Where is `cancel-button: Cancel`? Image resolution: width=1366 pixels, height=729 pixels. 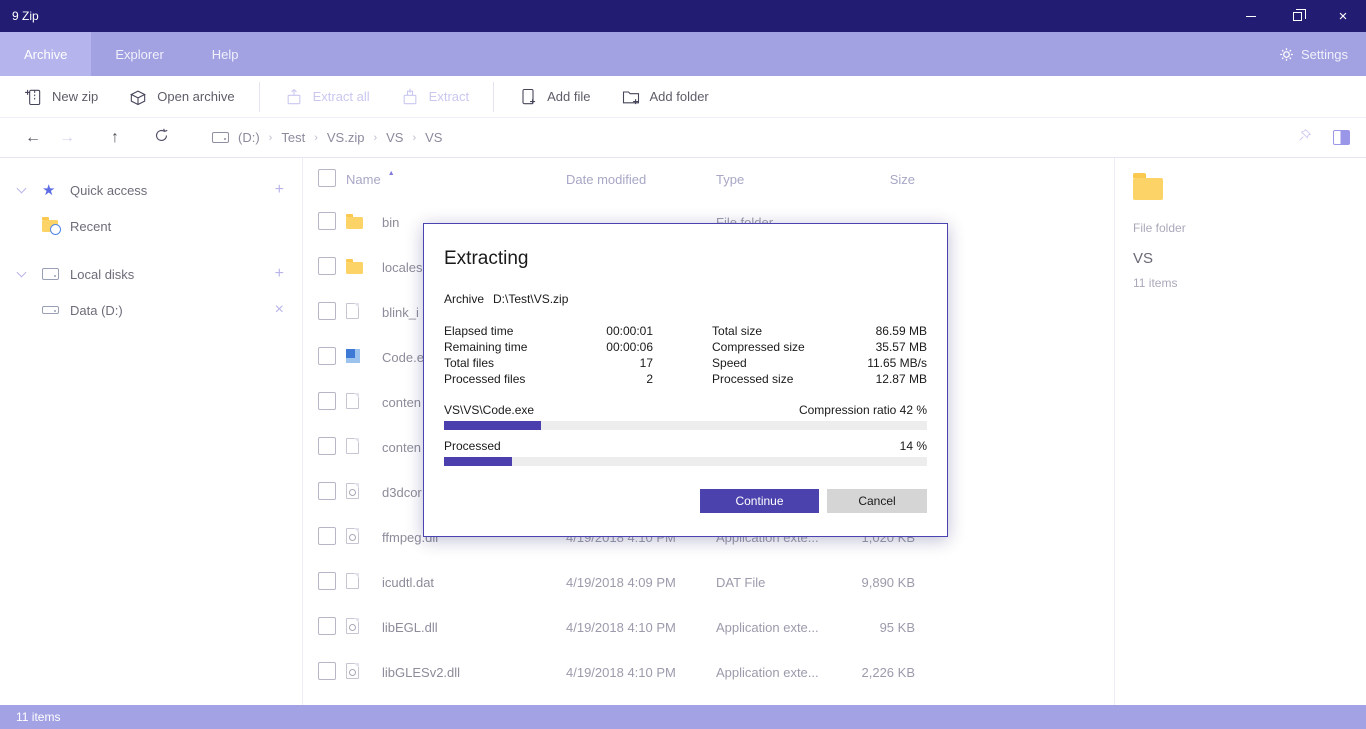
cancel-button: Cancel is located at coordinates (877, 501).